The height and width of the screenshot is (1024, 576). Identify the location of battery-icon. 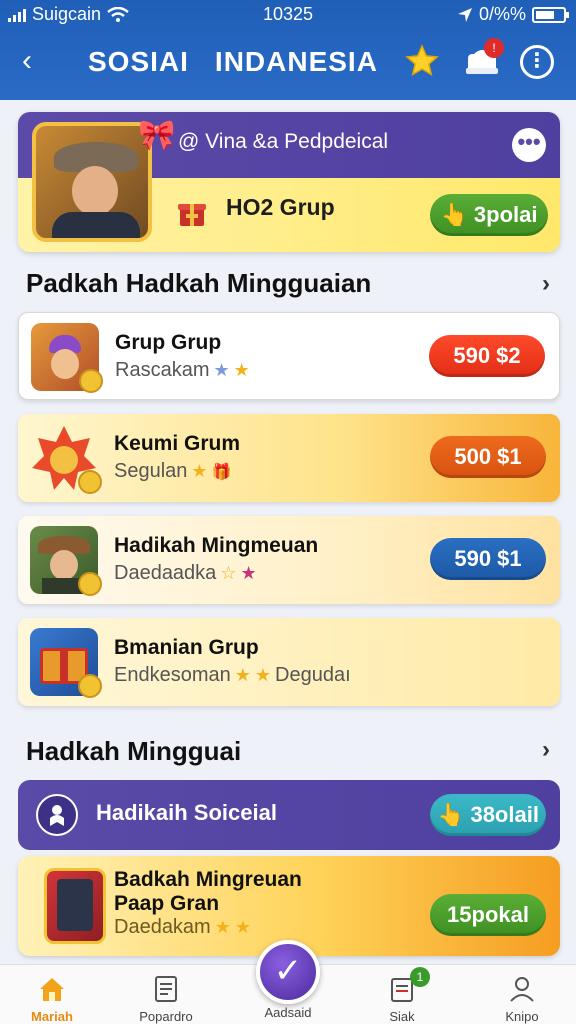
(550, 14).